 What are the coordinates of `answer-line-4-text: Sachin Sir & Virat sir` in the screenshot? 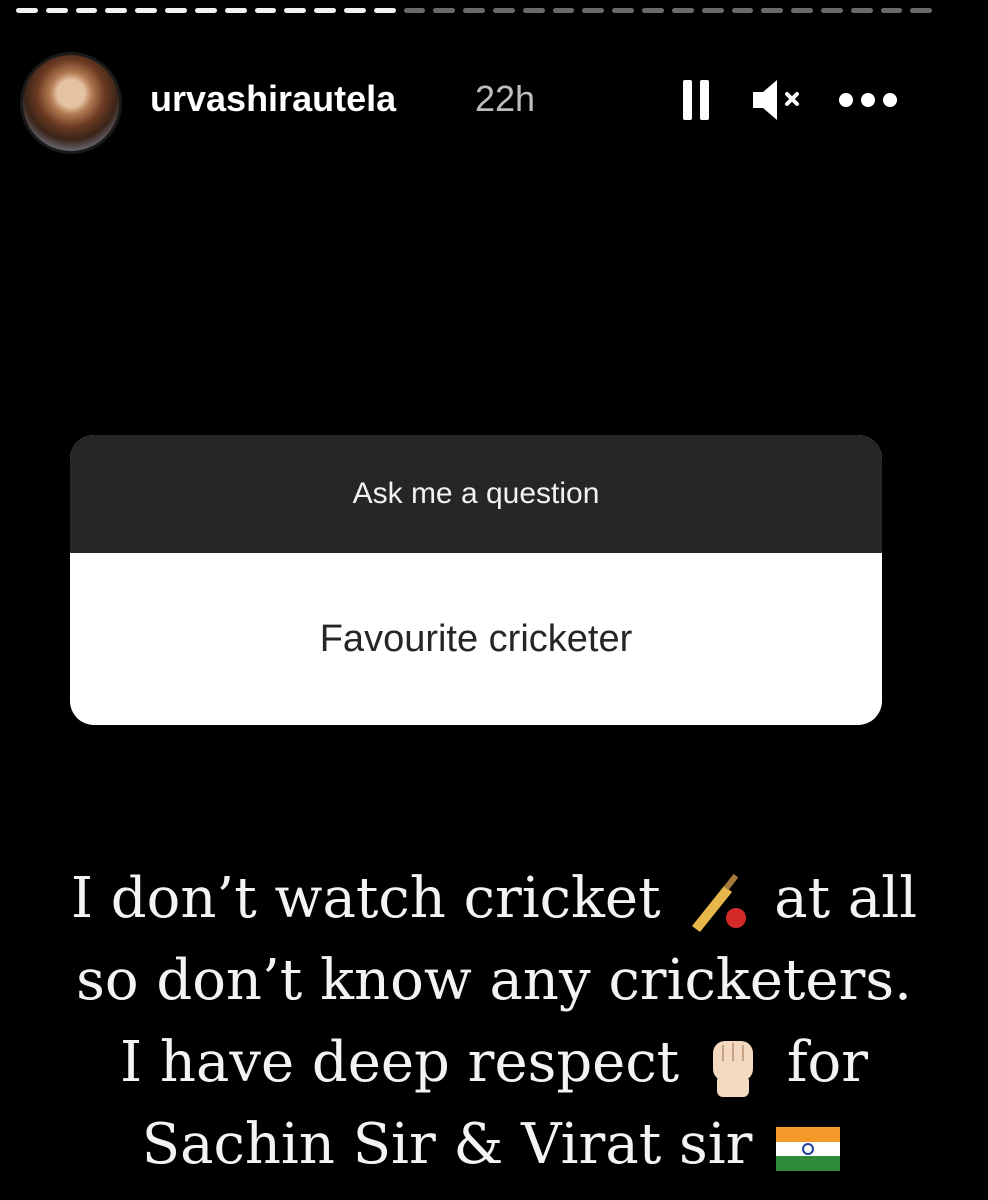 It's located at (447, 1144).